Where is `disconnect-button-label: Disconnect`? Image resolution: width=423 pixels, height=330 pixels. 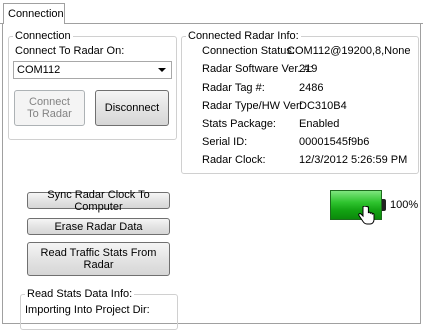 disconnect-button-label: Disconnect is located at coordinates (132, 108).